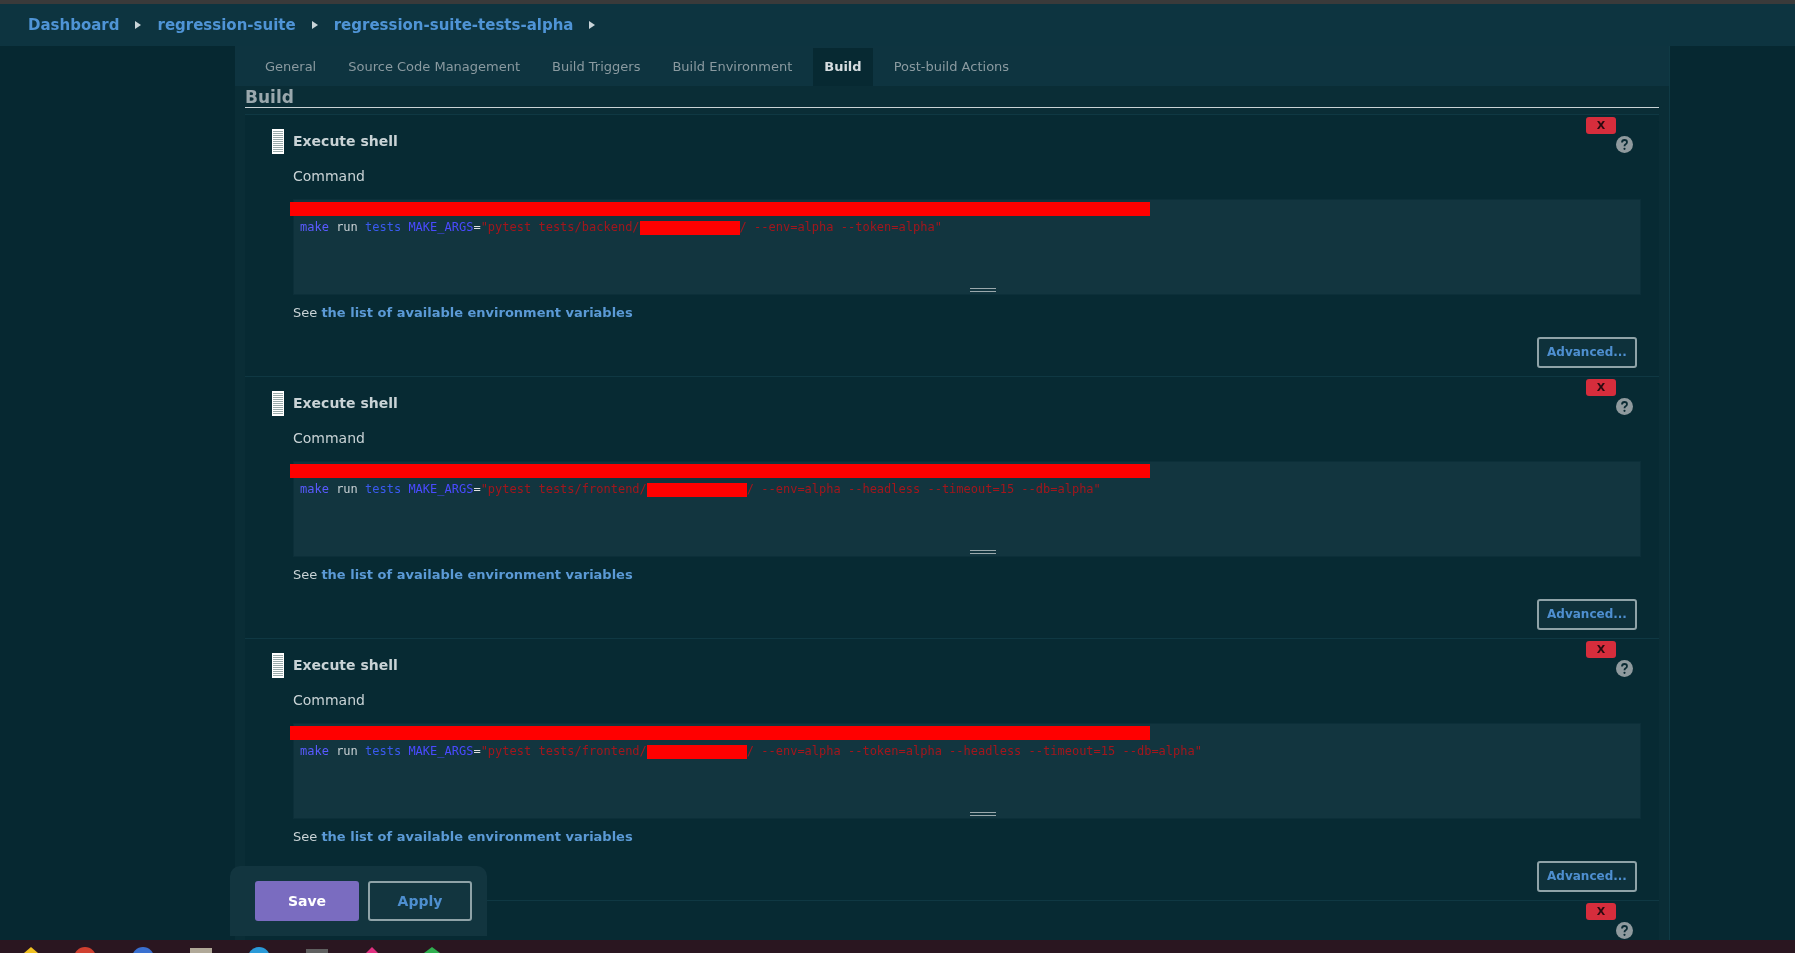 The height and width of the screenshot is (953, 1795). What do you see at coordinates (434, 67) in the screenshot?
I see `config-tab: Source Code Management` at bounding box center [434, 67].